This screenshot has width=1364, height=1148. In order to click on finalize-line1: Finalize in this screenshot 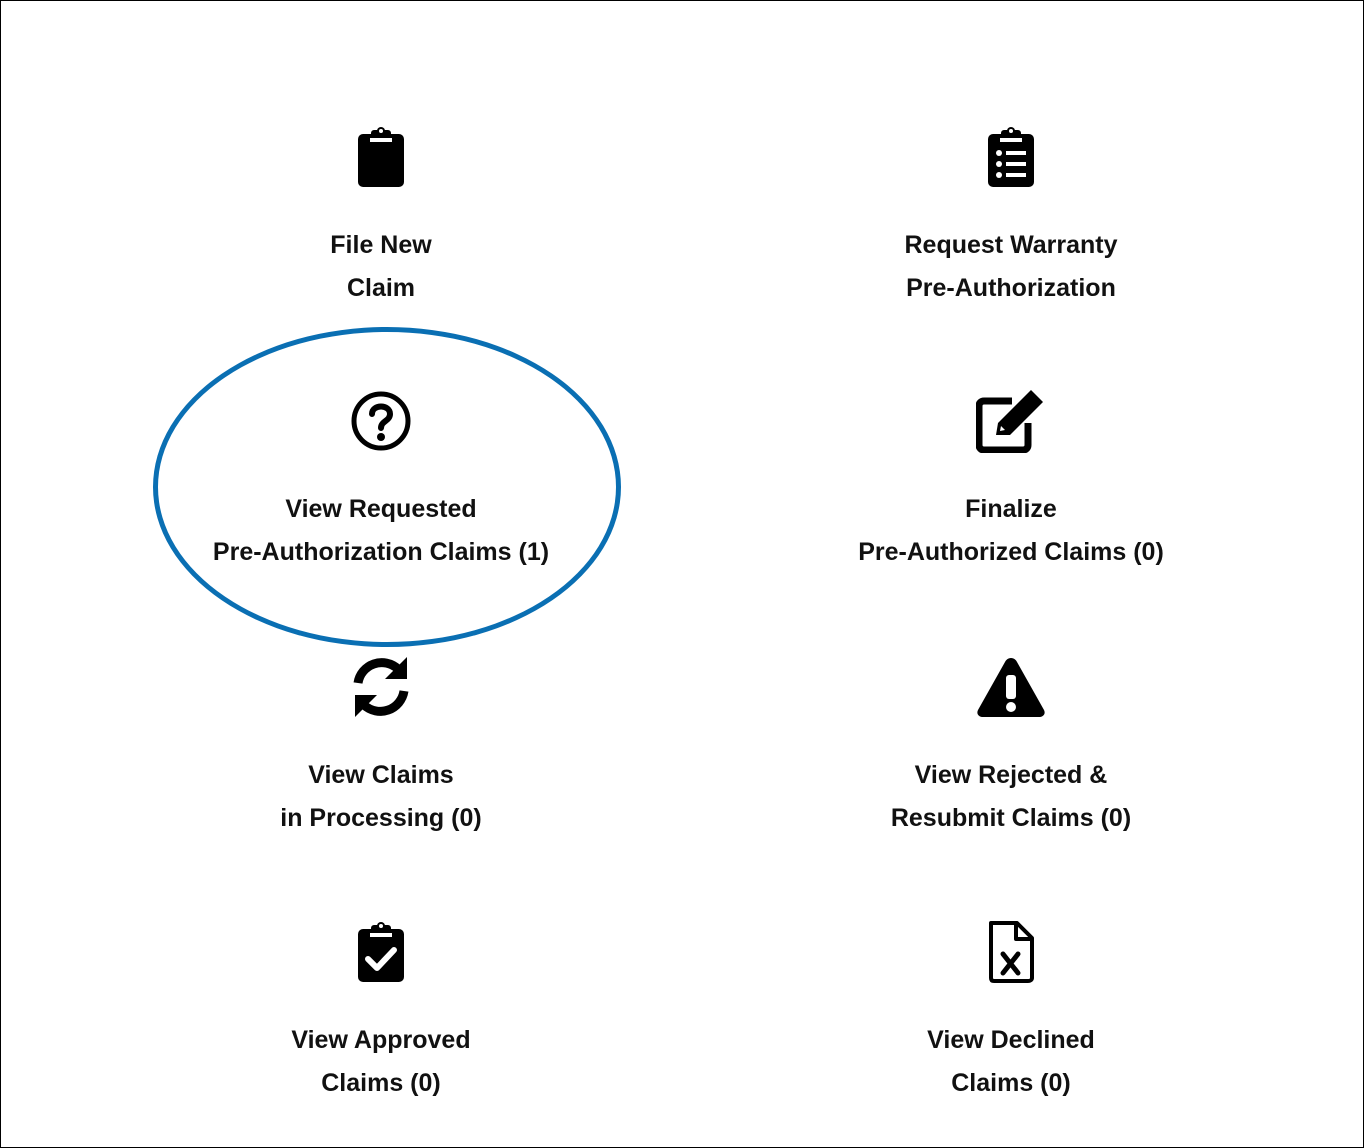, I will do `click(1011, 509)`.